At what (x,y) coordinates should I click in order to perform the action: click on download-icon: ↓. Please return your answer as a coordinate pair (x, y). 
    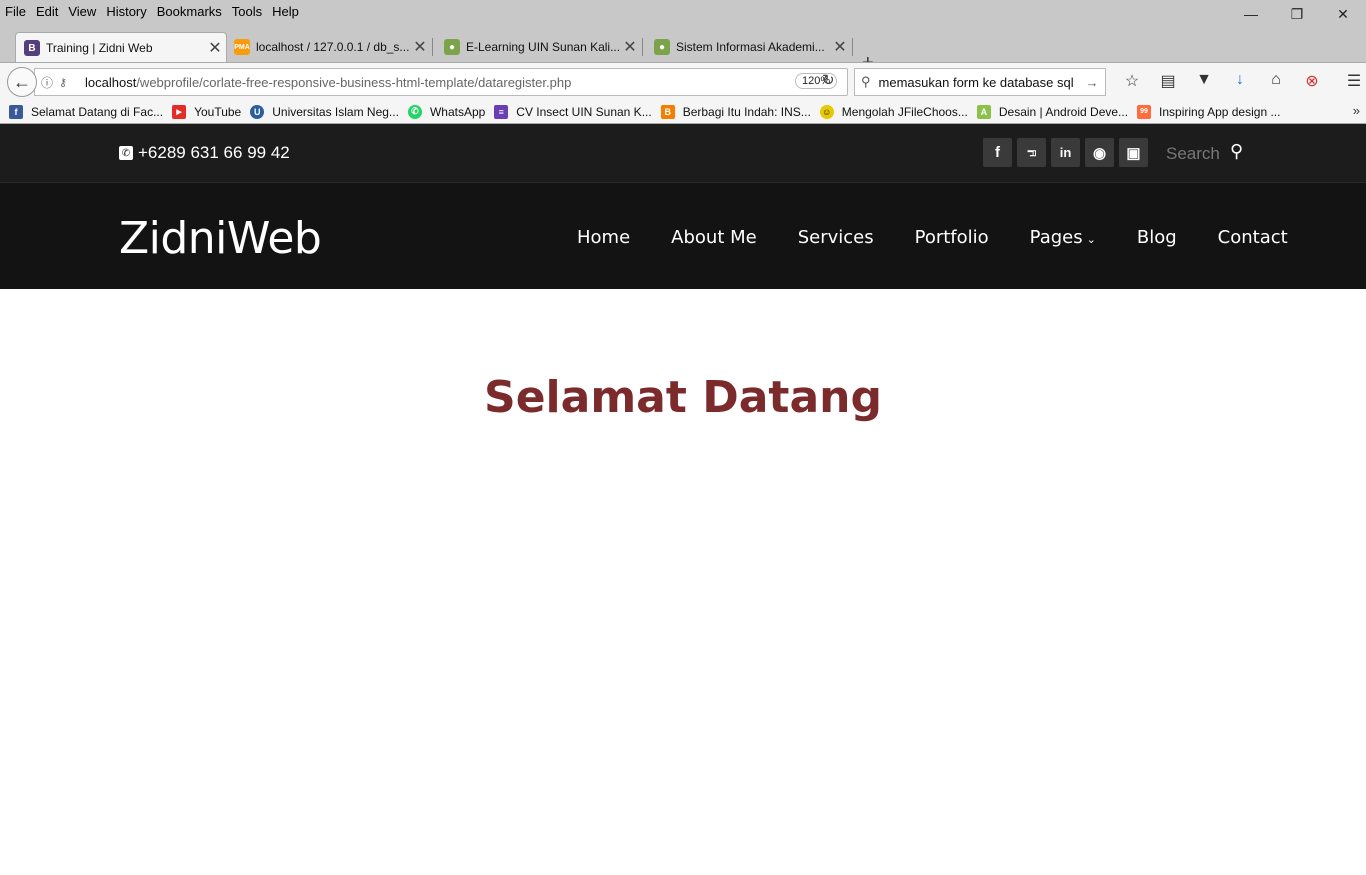
    Looking at the image, I should click on (1240, 81).